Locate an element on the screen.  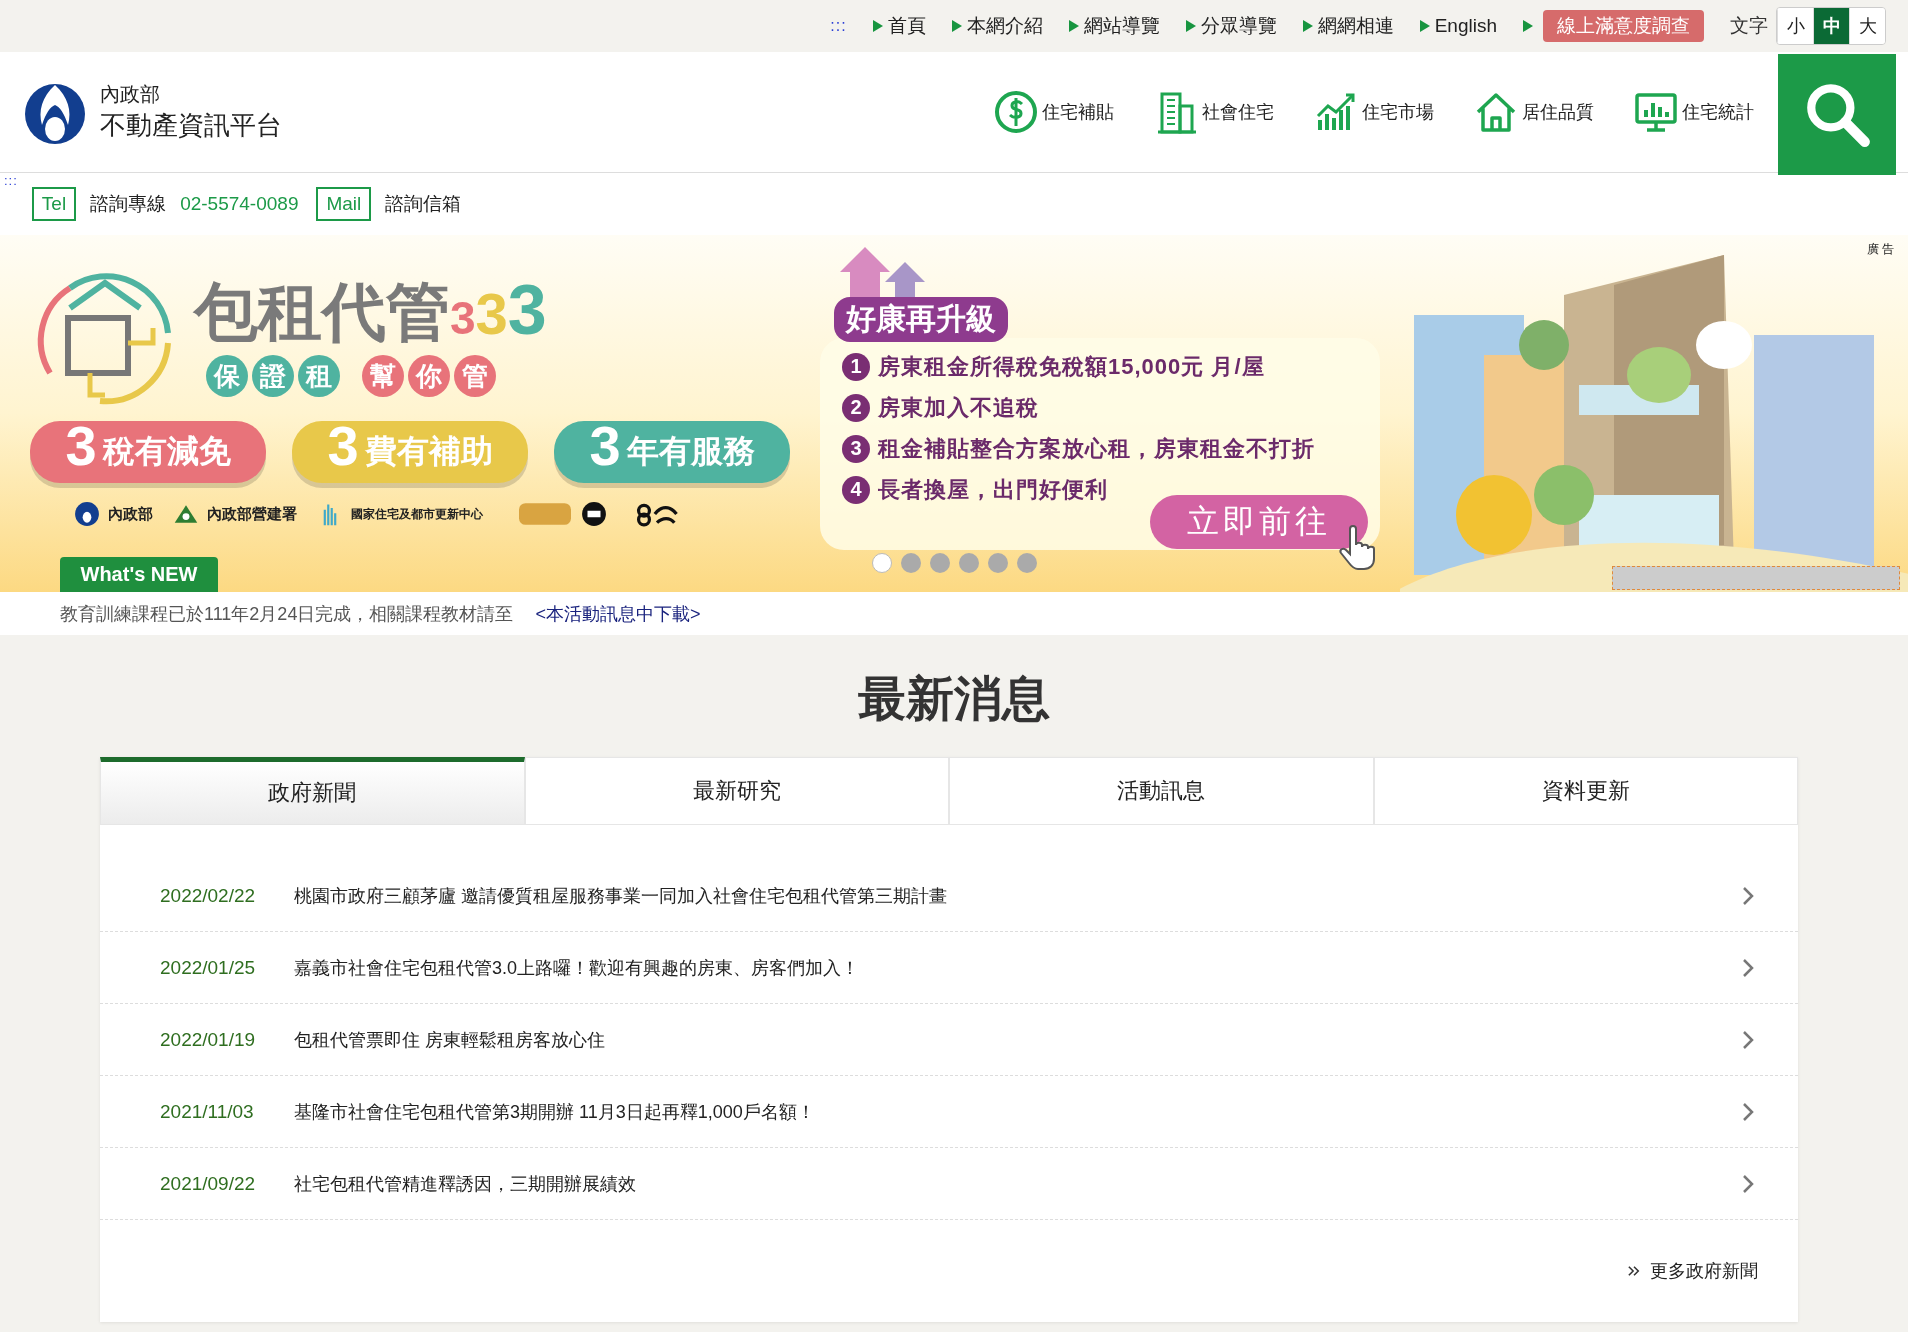
news-tab: 最新研究 is located at coordinates (736, 791).